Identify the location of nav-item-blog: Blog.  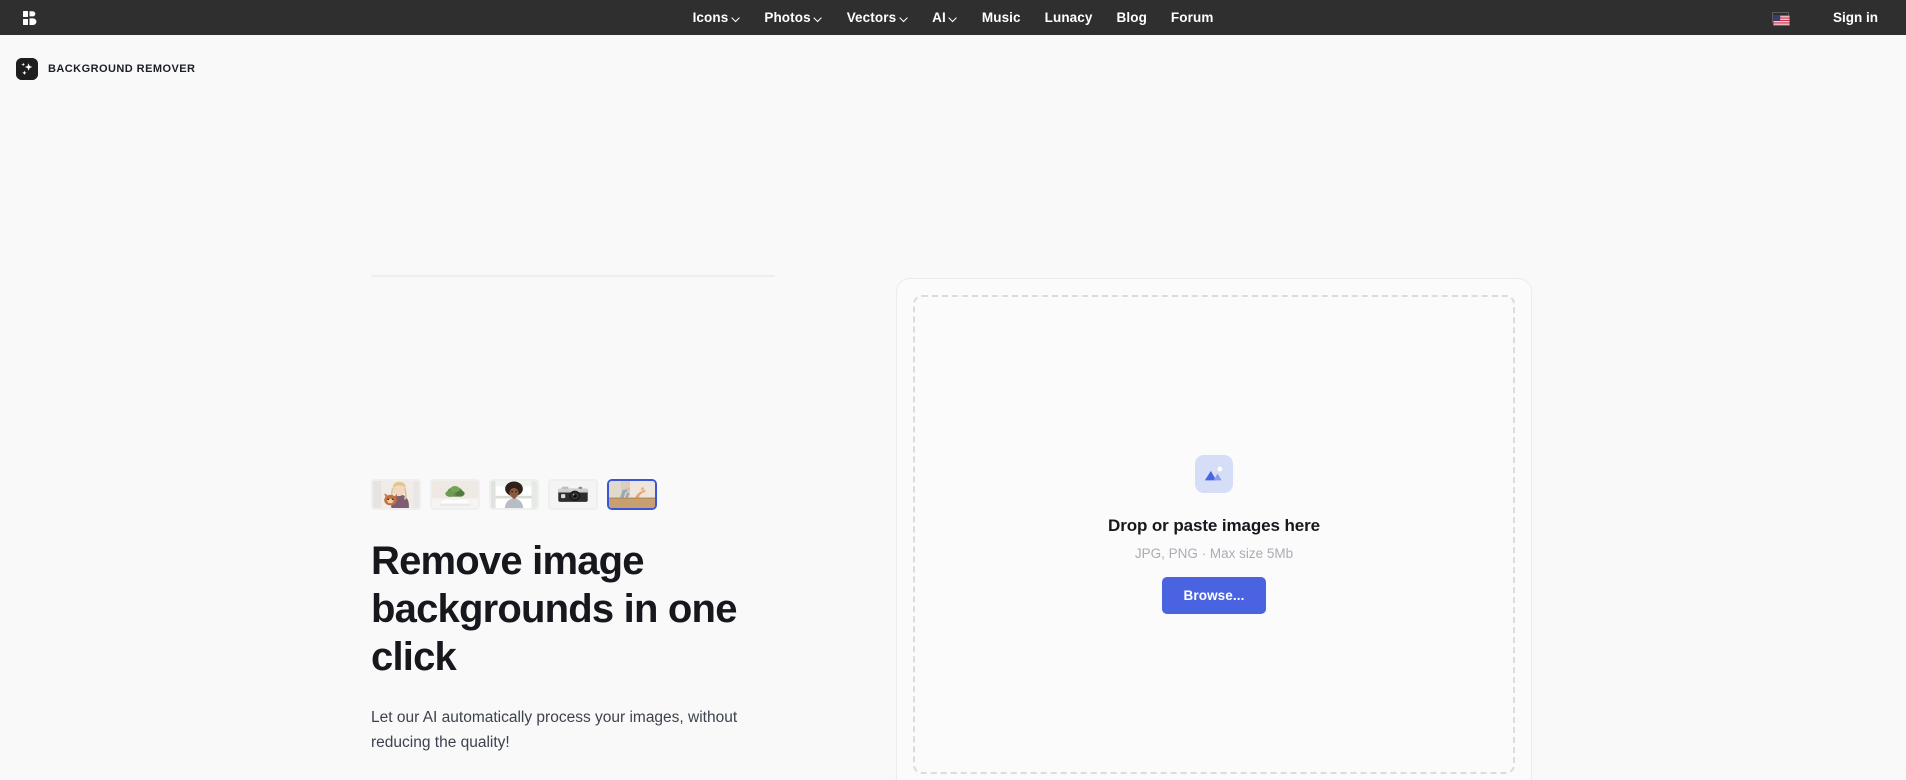
(1132, 18).